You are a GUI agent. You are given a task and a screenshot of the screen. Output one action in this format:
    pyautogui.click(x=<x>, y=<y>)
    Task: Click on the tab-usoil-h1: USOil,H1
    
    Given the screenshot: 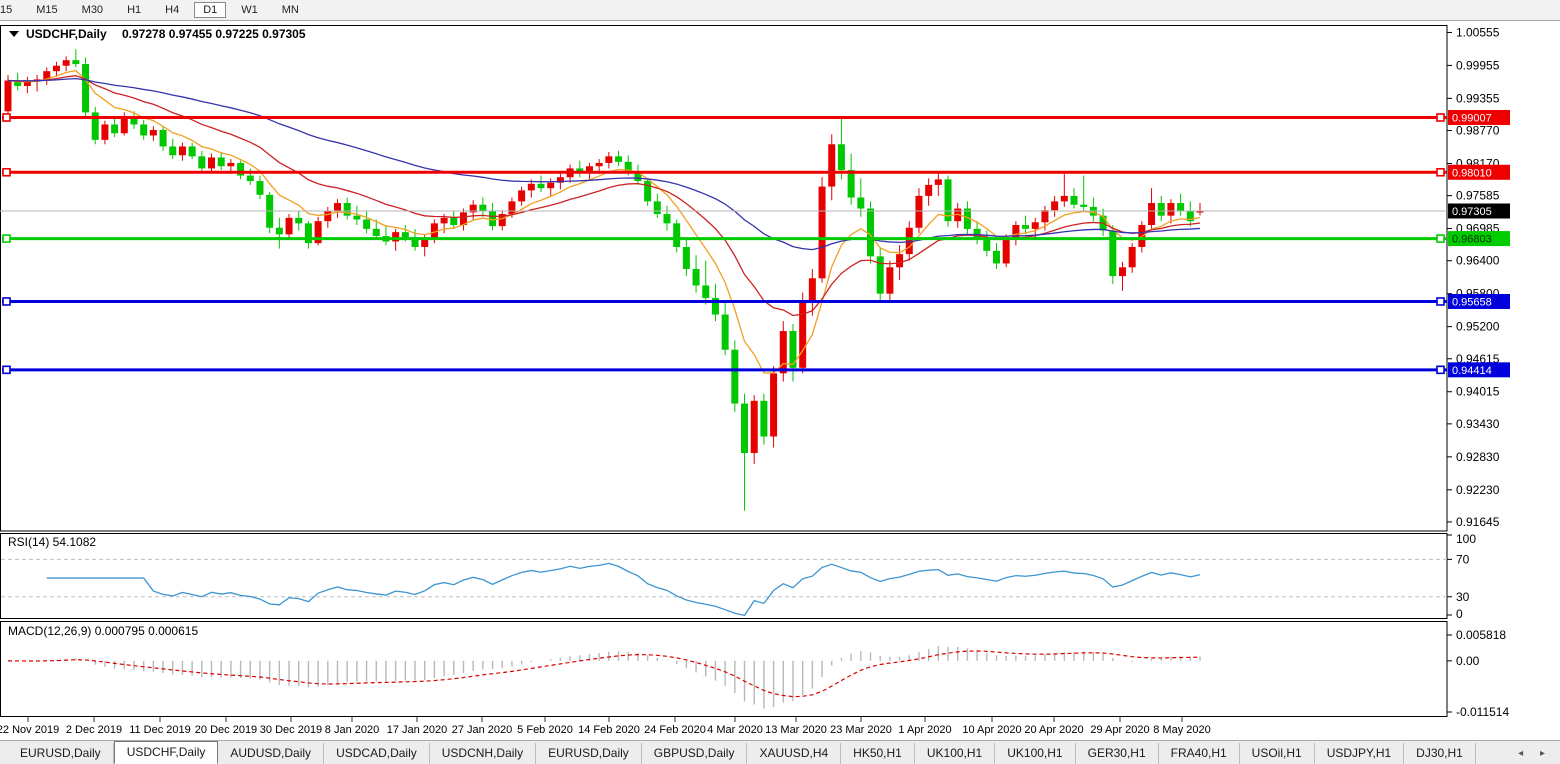 What is the action you would take?
    pyautogui.click(x=1277, y=753)
    